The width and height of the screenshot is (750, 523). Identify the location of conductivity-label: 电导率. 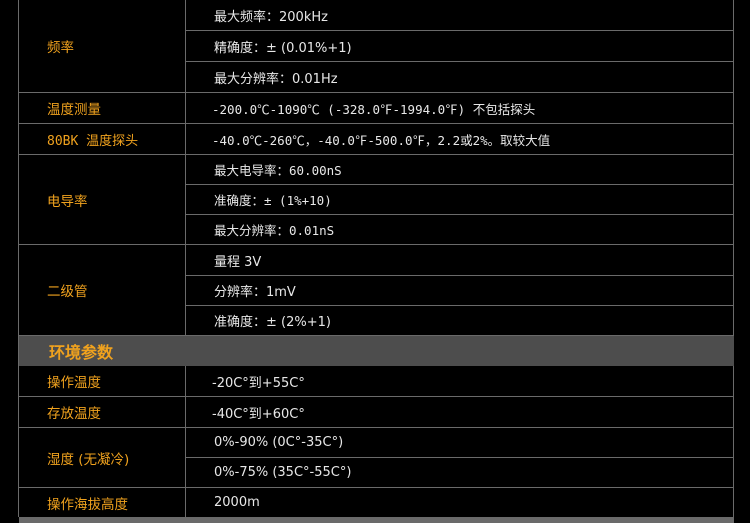
(102, 199).